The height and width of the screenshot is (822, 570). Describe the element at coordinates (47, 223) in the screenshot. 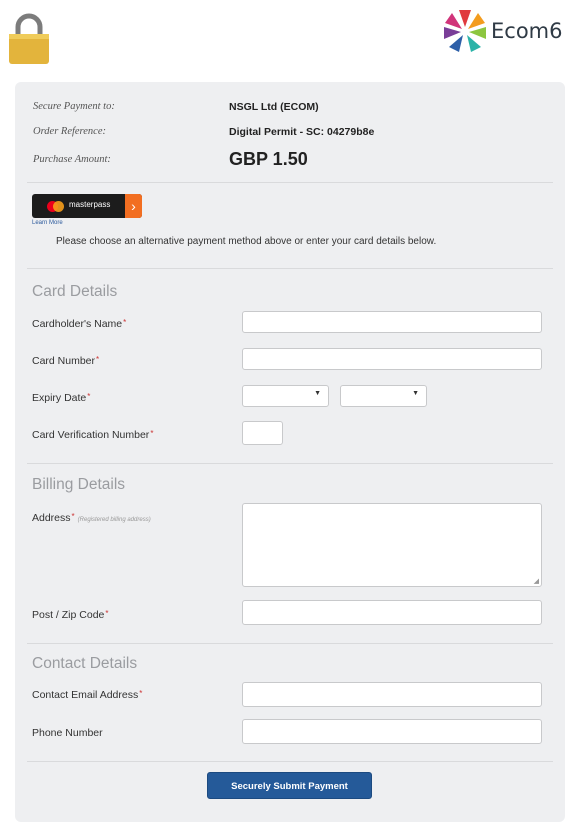

I see `learn-more-link: Learn More` at that location.